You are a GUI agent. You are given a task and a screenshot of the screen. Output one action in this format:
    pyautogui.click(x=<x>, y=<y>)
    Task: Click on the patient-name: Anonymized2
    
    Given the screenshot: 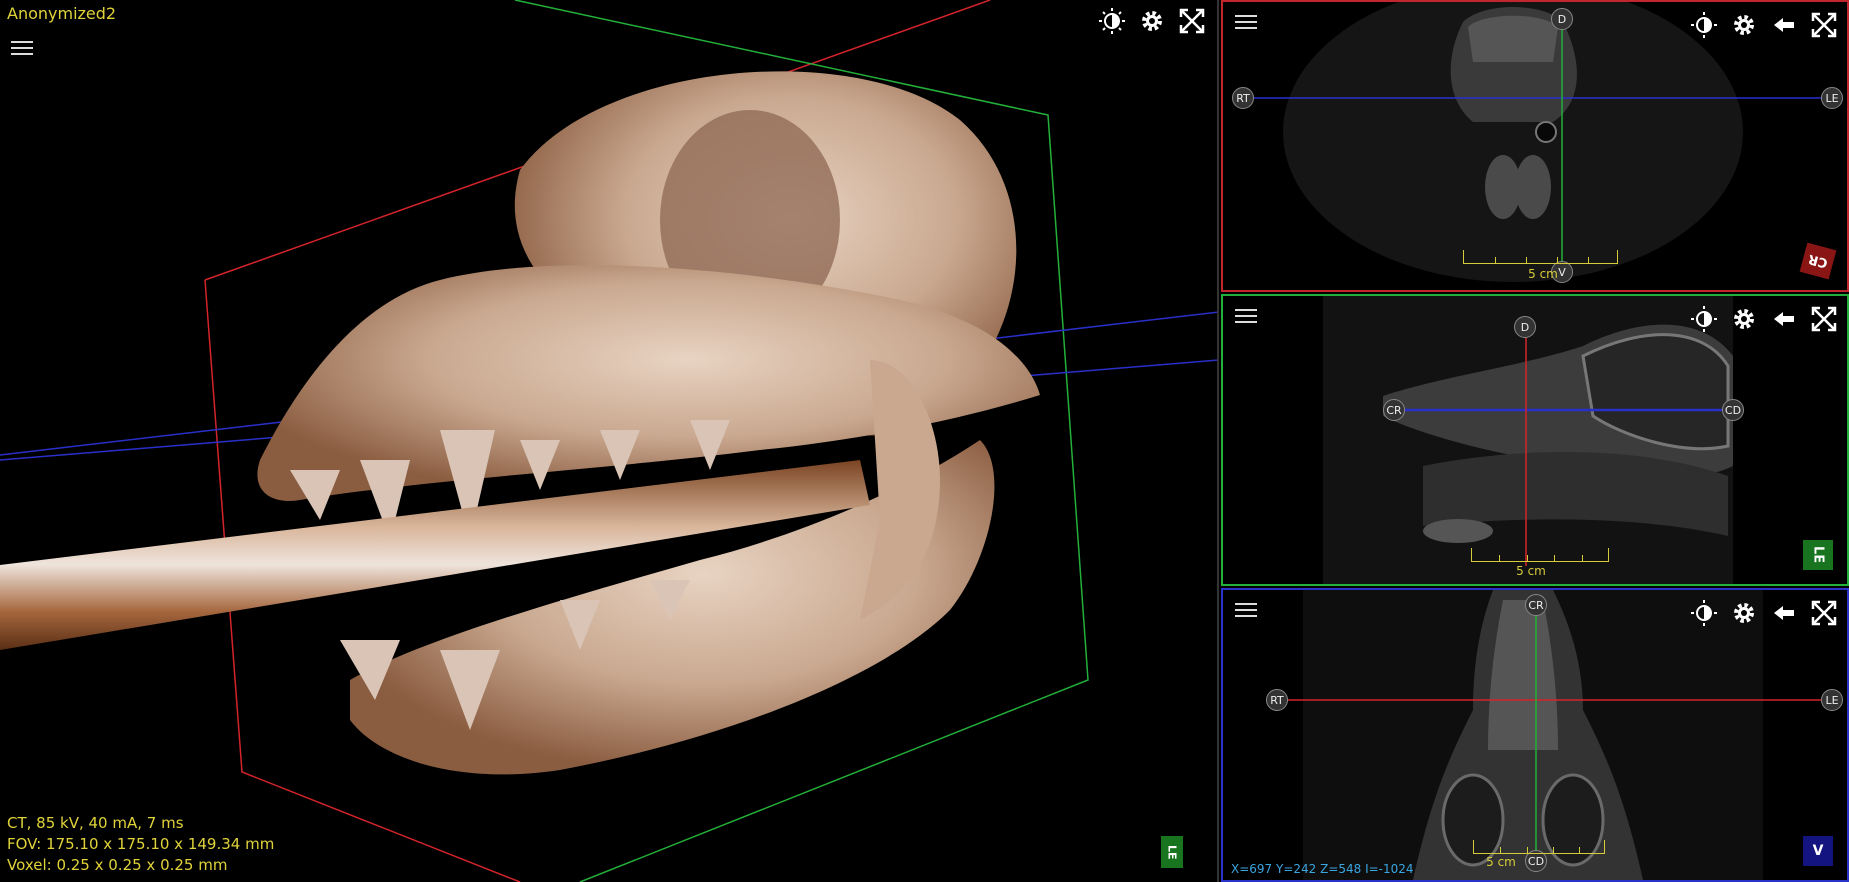 What is the action you would take?
    pyautogui.click(x=62, y=13)
    